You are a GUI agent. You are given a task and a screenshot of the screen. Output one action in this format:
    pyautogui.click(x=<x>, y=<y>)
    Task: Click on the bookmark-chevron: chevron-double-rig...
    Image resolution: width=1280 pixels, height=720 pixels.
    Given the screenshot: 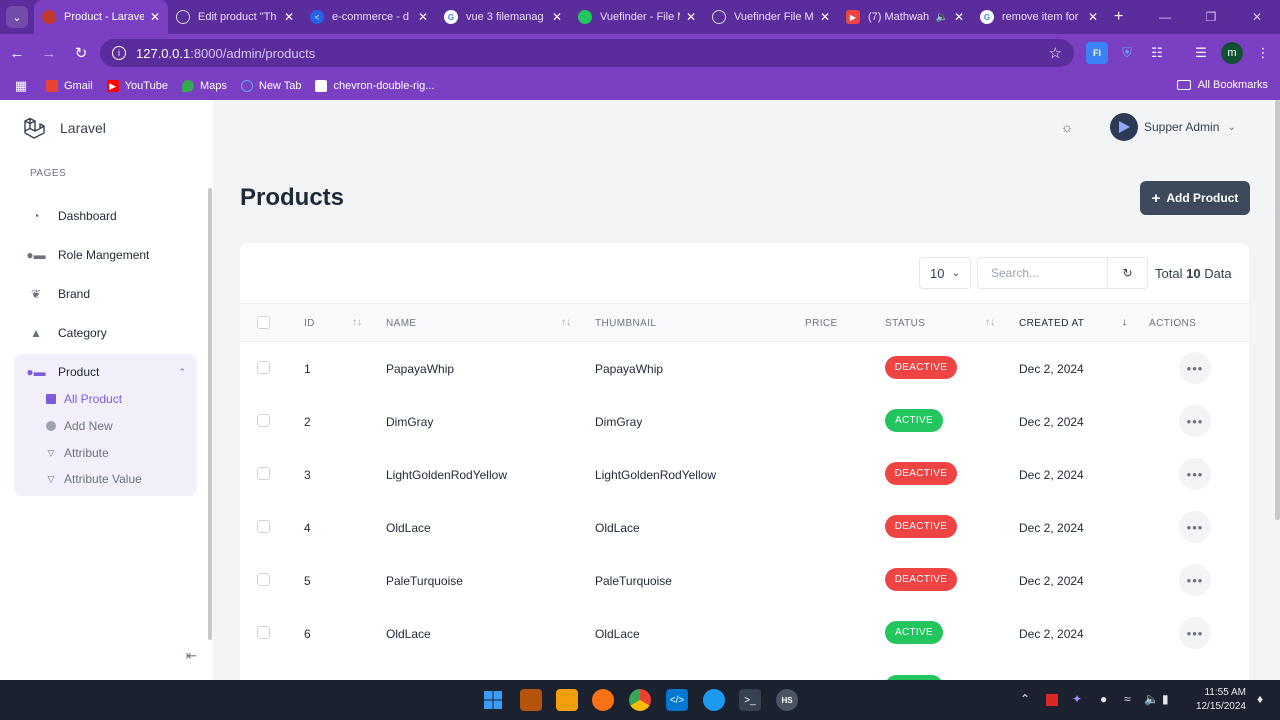 What is the action you would take?
    pyautogui.click(x=374, y=86)
    